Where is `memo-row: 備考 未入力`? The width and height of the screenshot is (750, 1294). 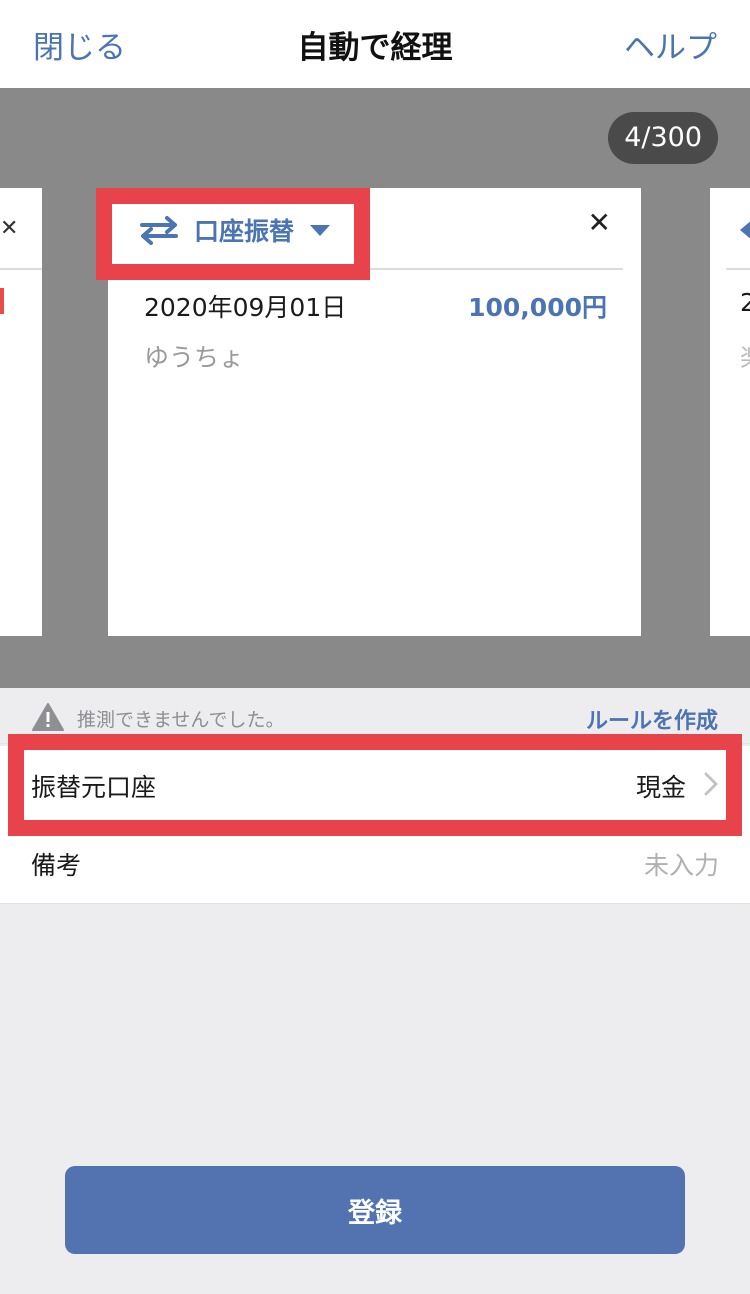 memo-row: 備考 未入力 is located at coordinates (375, 864).